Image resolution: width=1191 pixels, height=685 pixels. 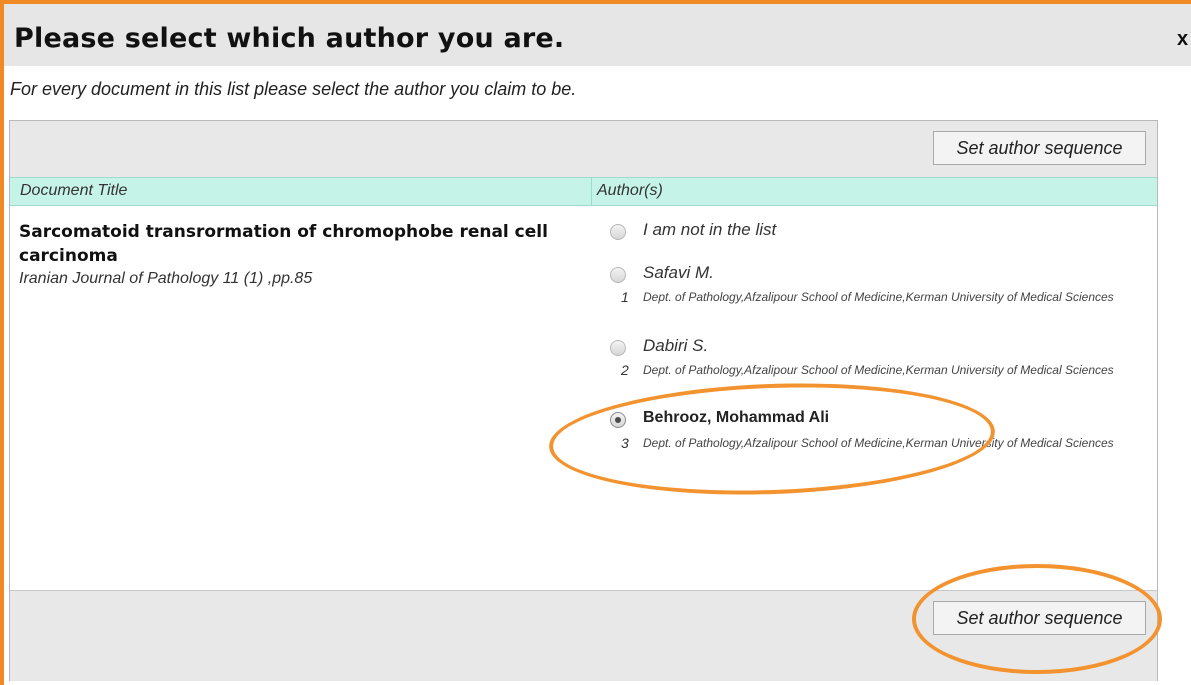 I want to click on author-number: 1, so click(x=625, y=297).